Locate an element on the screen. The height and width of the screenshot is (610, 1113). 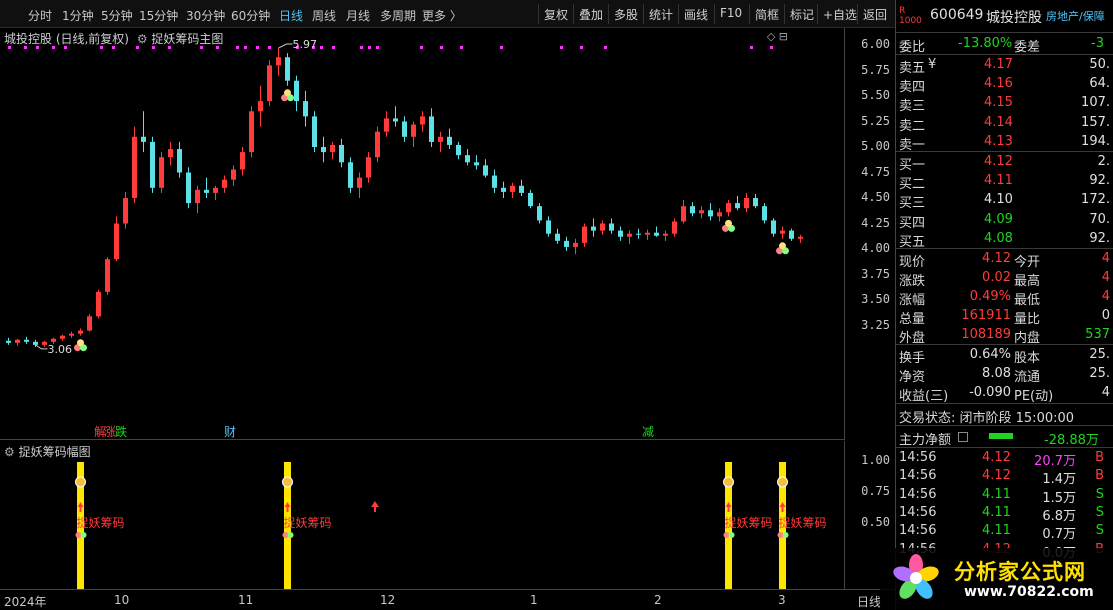
period-tab: 15分钟 is located at coordinates (158, 15).